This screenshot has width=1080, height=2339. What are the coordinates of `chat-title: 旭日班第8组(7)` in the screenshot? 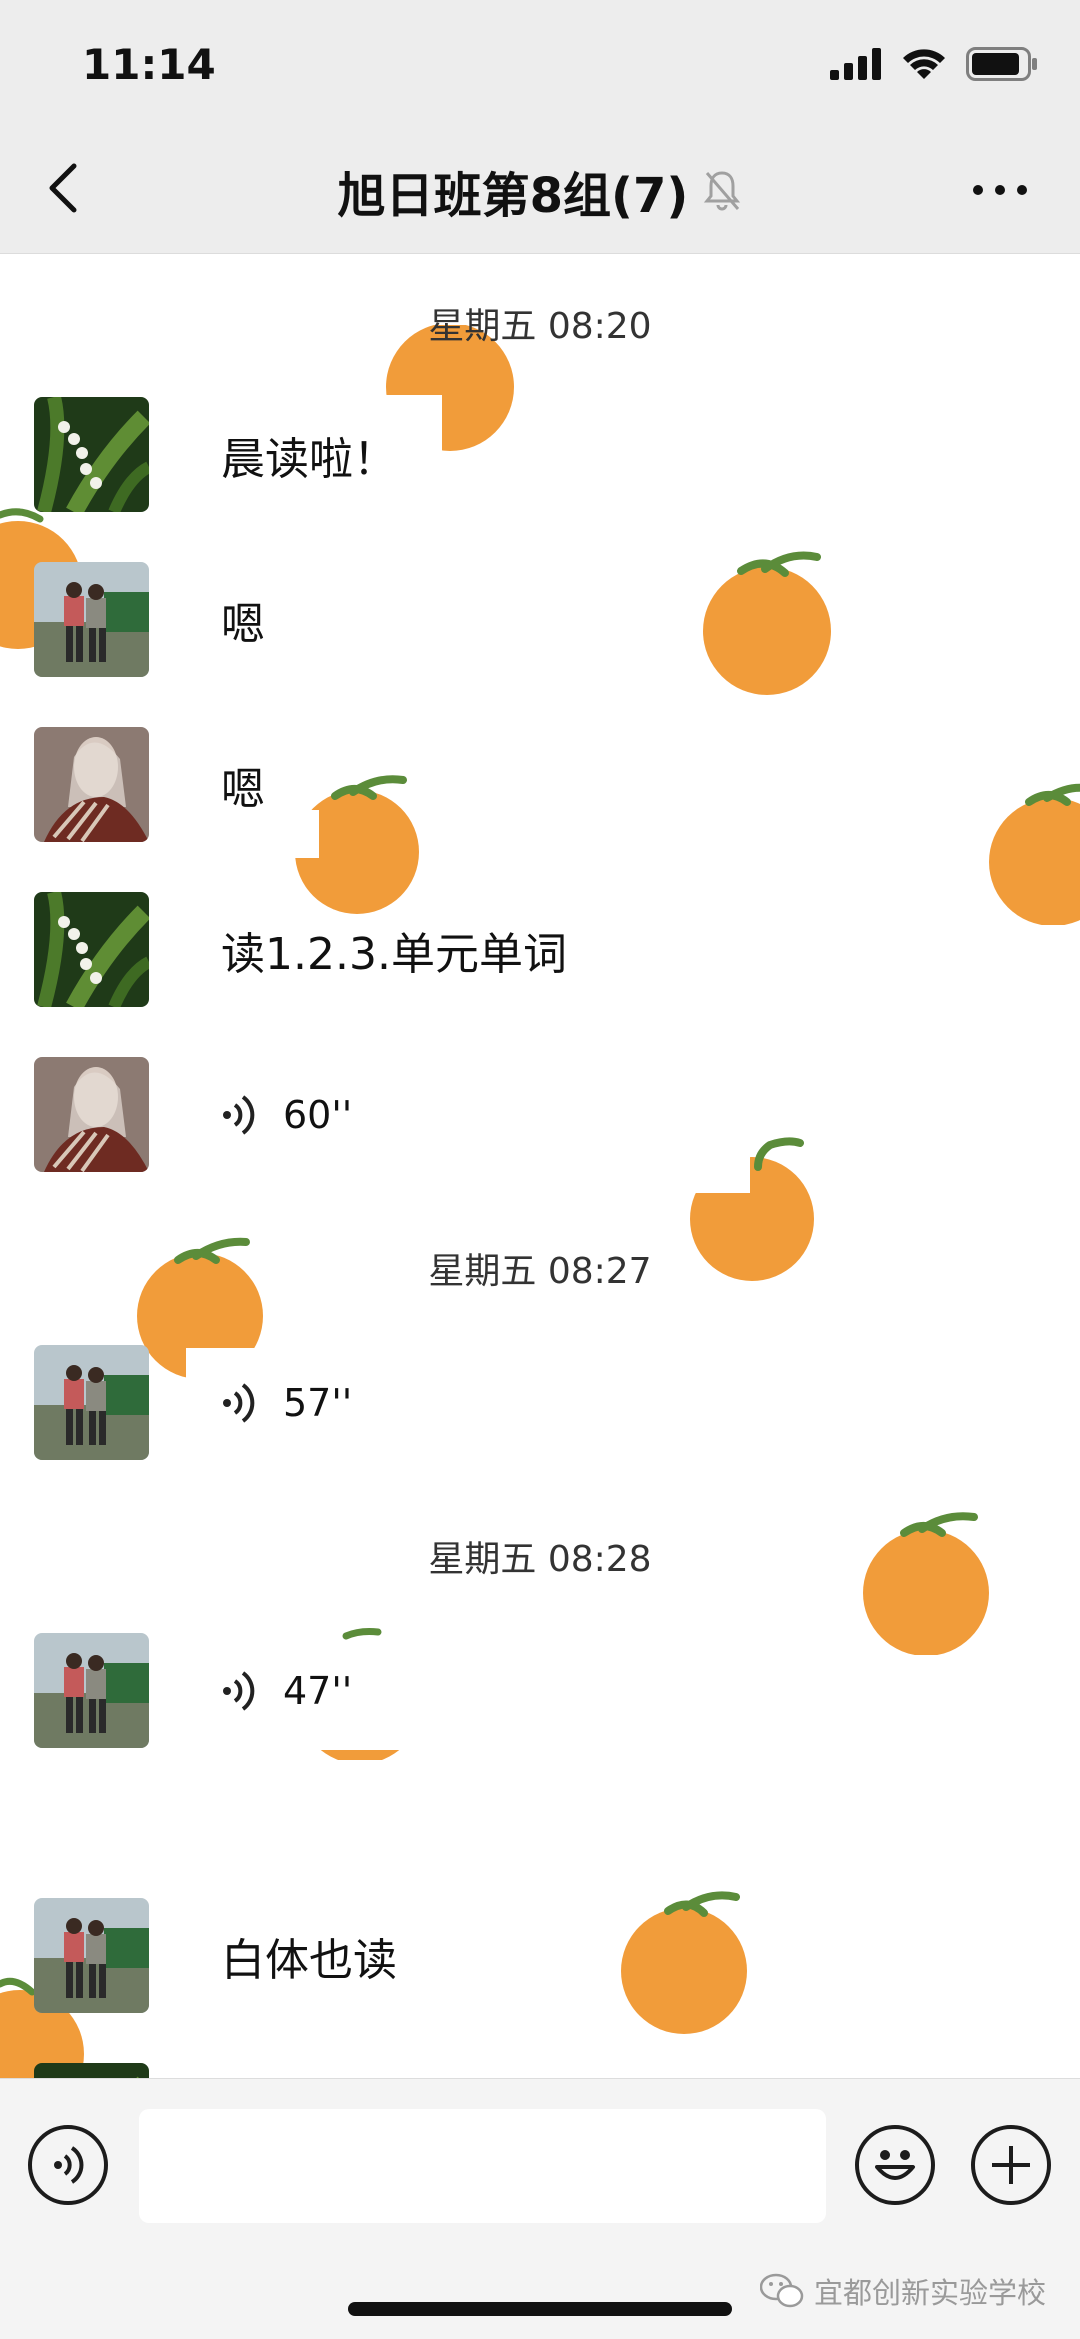 It's located at (513, 191).